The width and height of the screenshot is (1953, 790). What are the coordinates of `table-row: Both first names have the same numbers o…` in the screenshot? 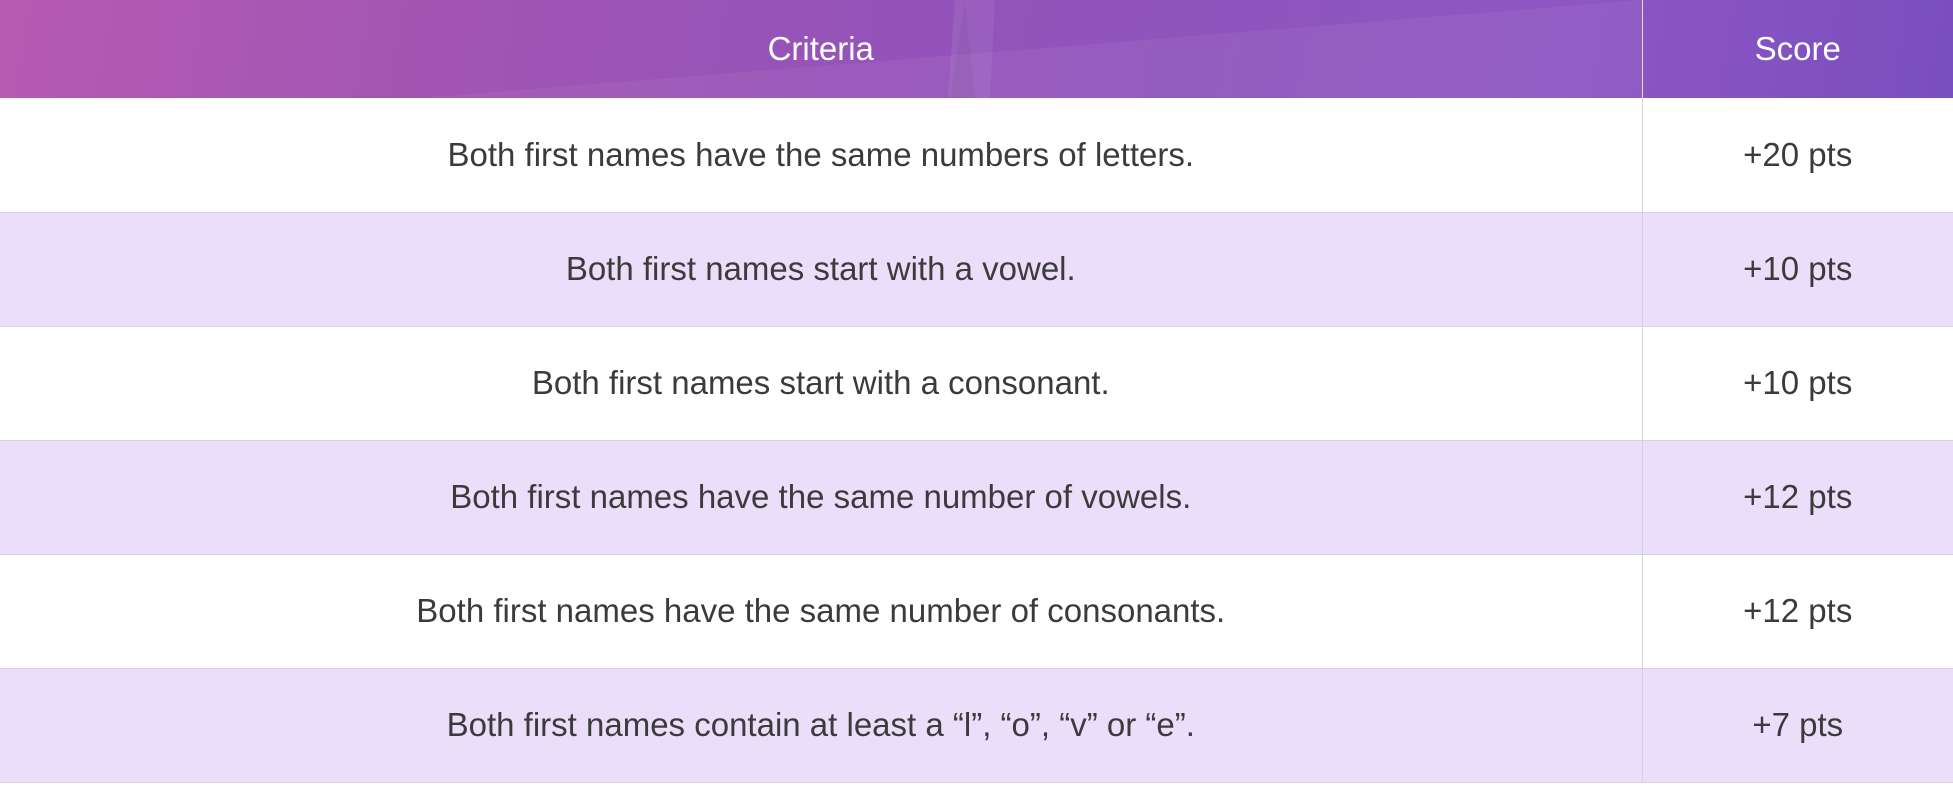 It's located at (976, 155).